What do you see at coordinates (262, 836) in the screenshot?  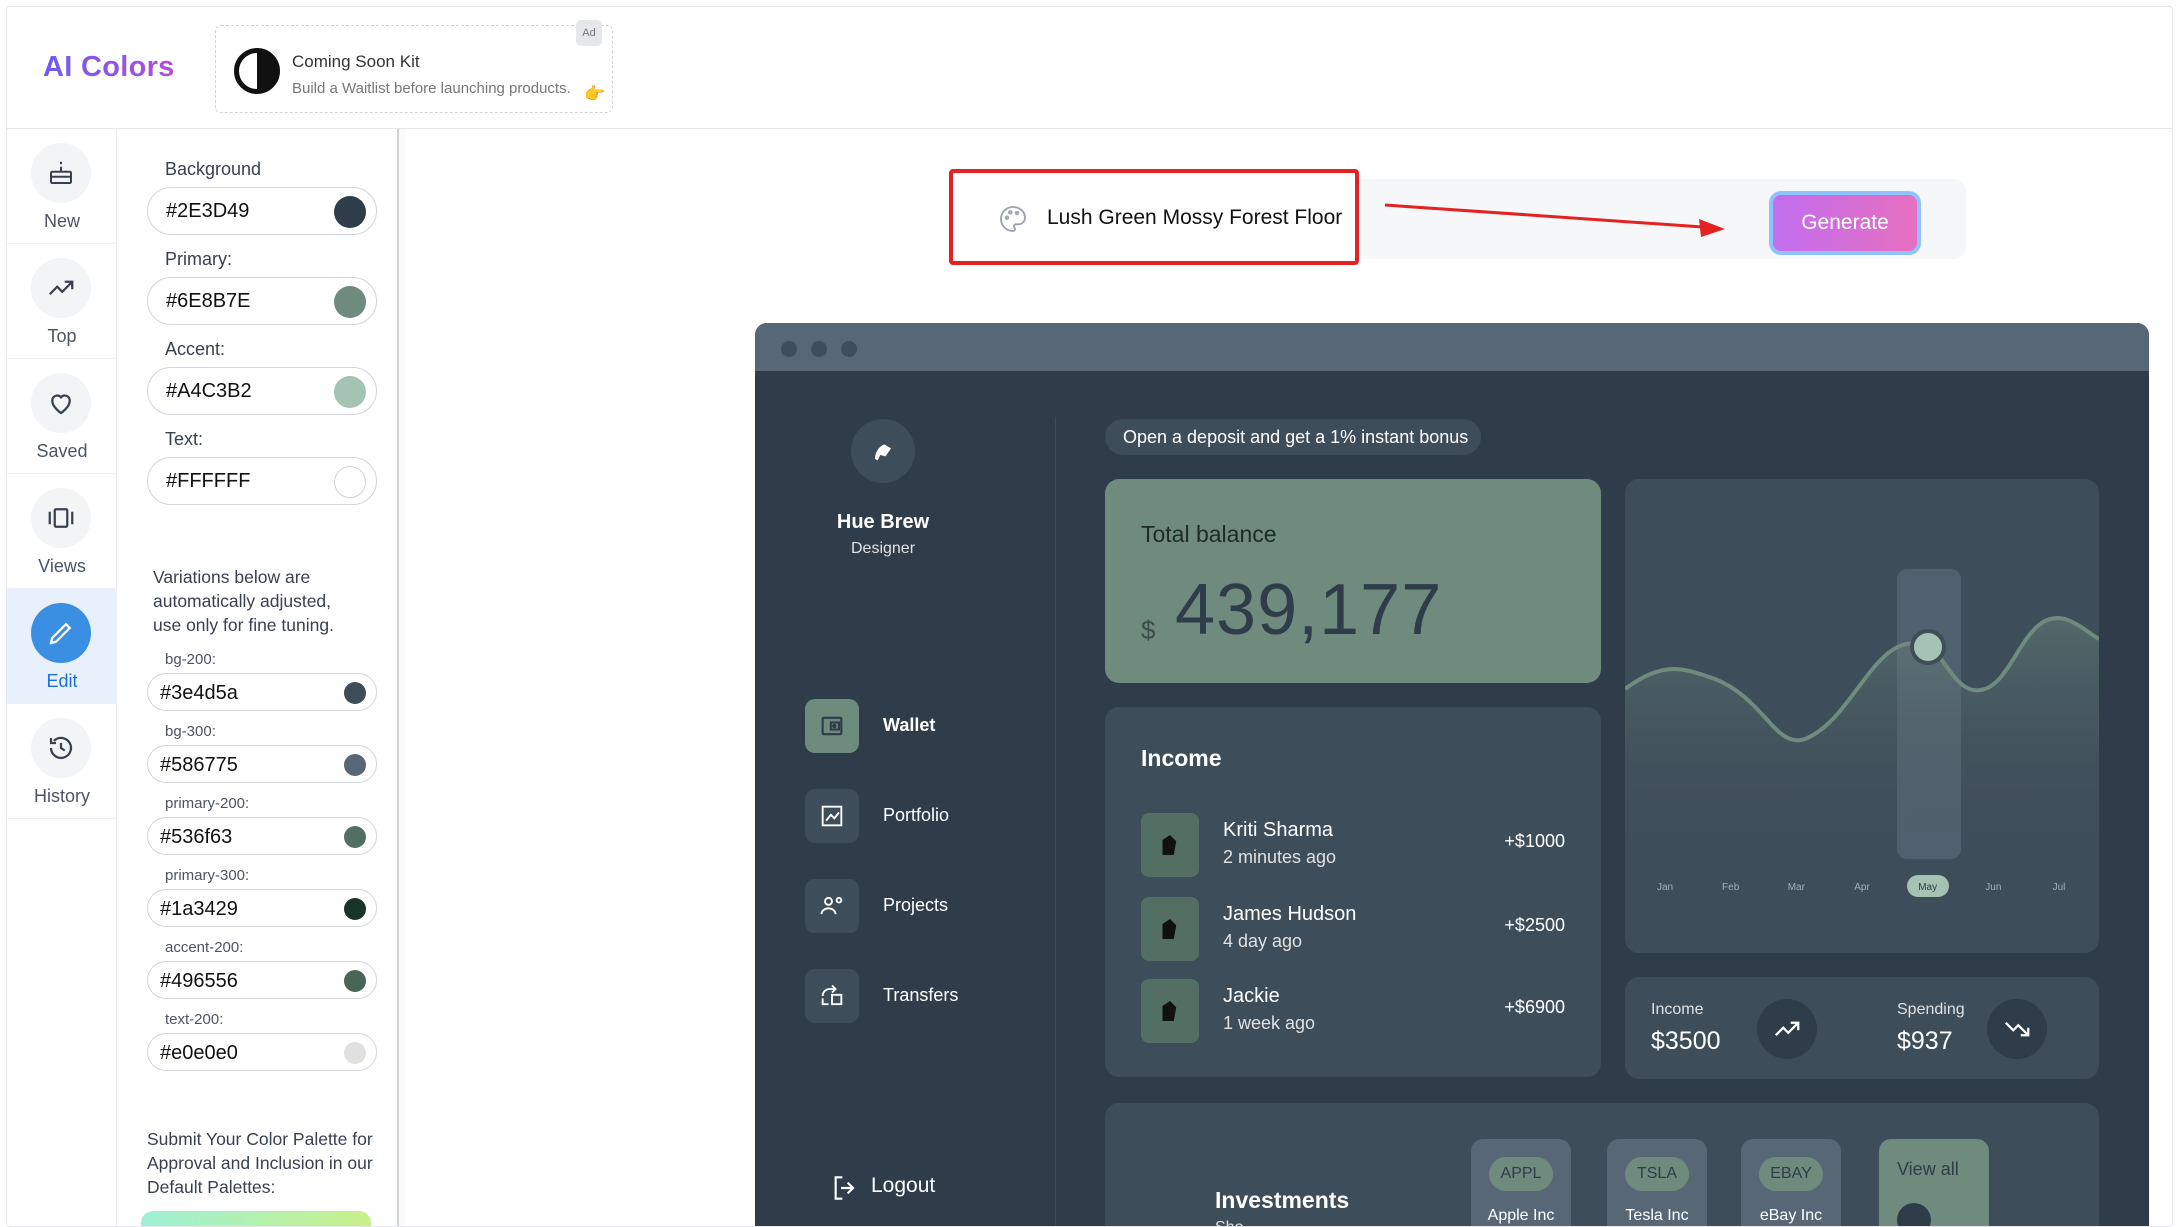 I see `primary-200-field: #536f63` at bounding box center [262, 836].